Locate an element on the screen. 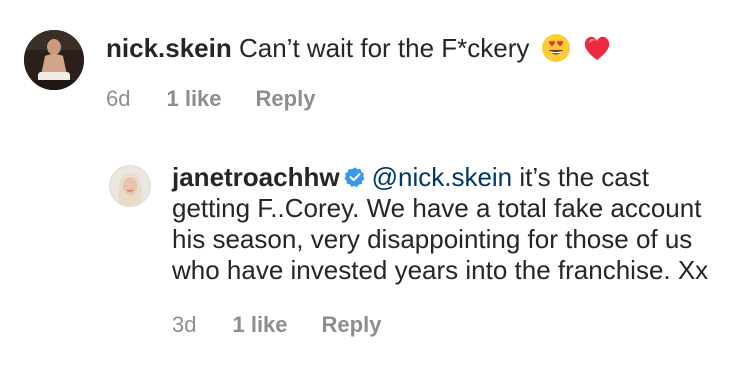 The image size is (749, 390). avatar-nick-skein is located at coordinates (54, 60).